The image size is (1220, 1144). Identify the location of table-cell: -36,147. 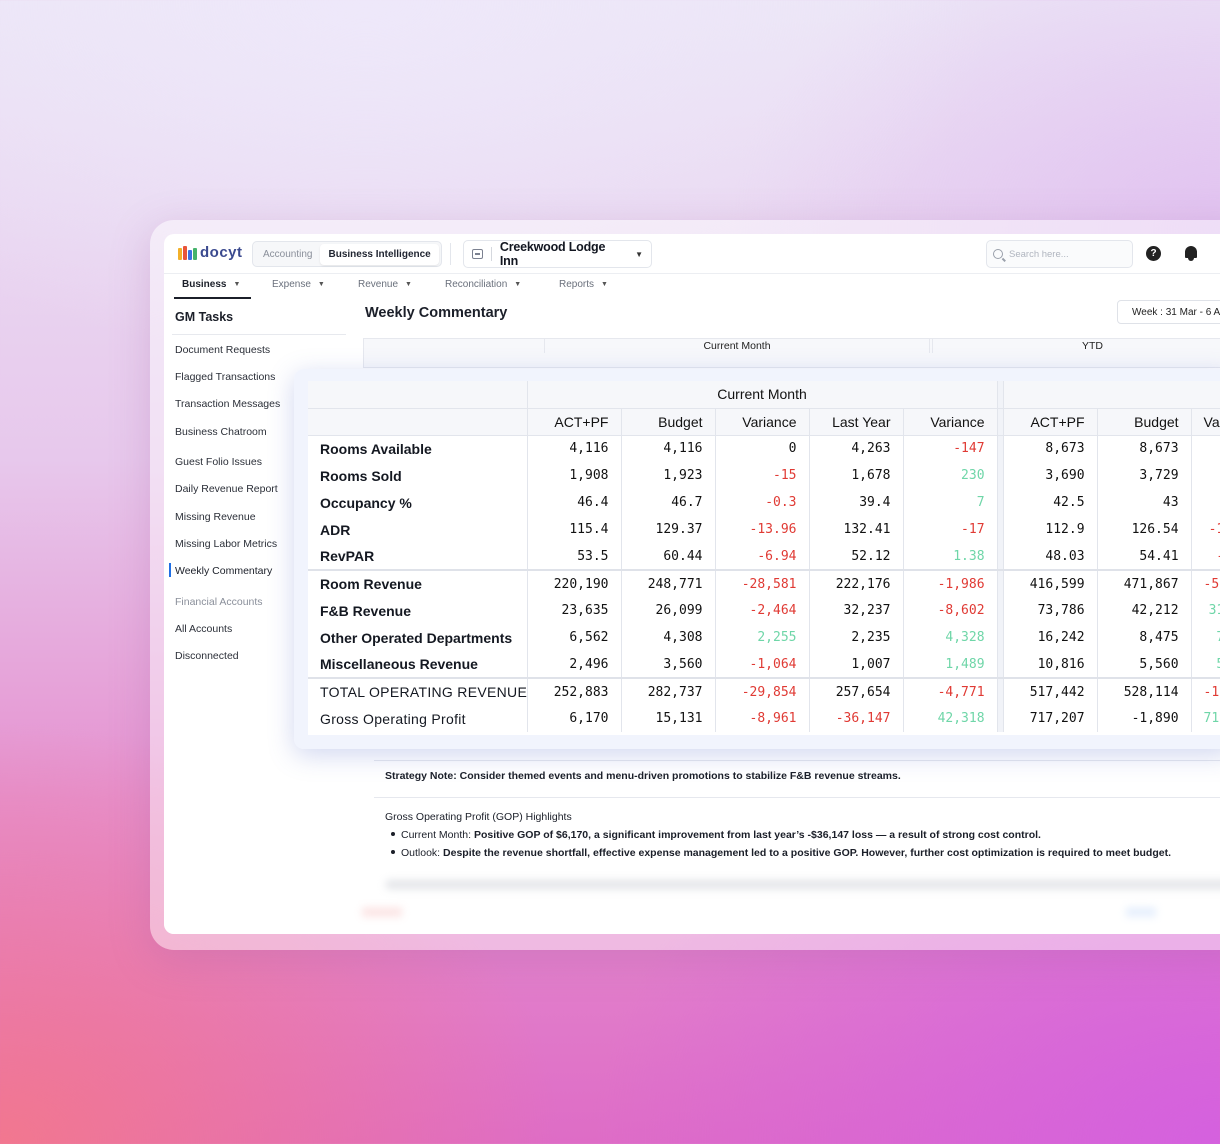
(856, 718).